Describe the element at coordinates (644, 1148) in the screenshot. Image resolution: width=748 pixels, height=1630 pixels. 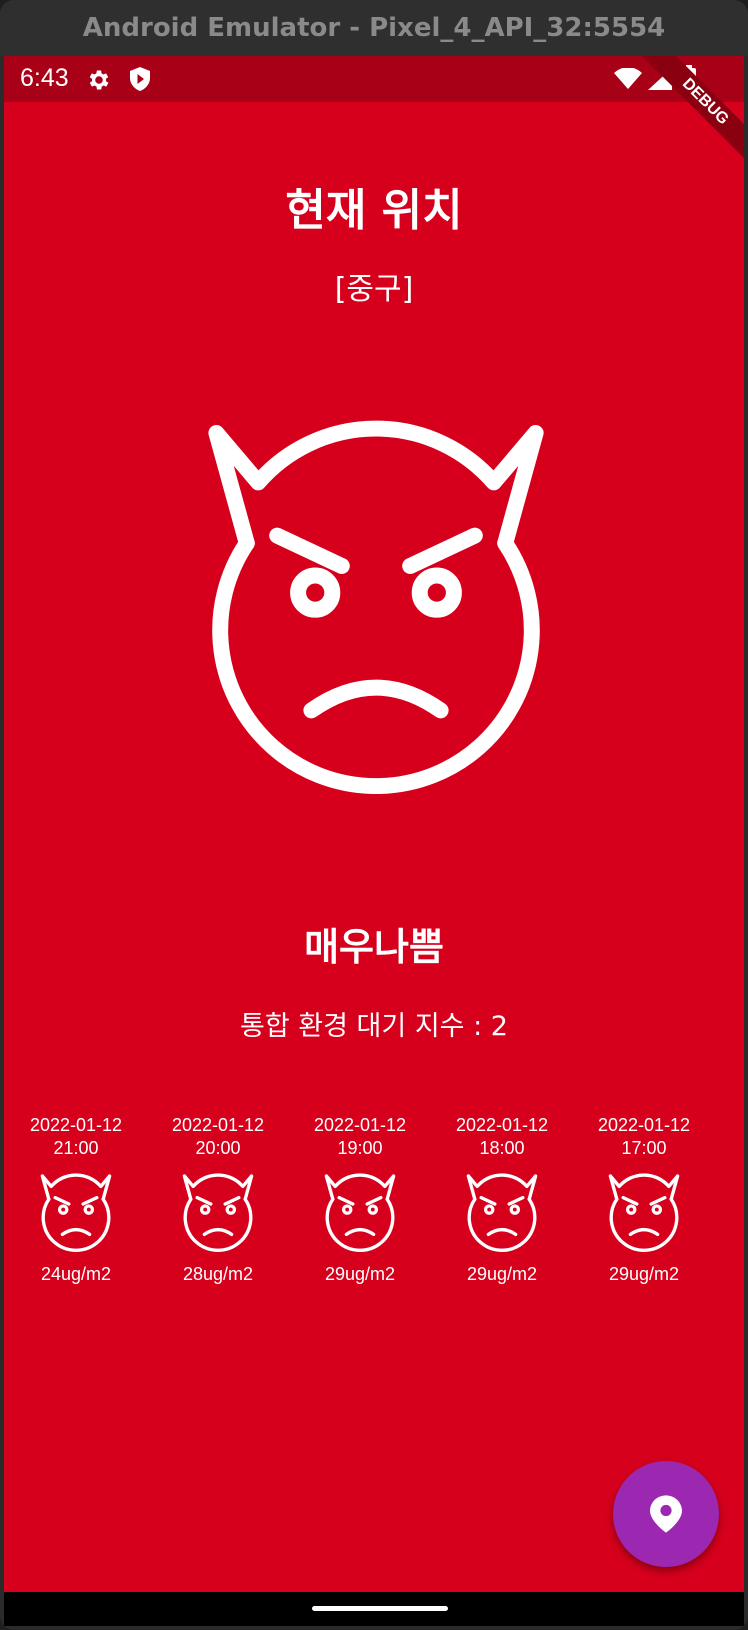
I see `hourly-time: 17:00` at that location.